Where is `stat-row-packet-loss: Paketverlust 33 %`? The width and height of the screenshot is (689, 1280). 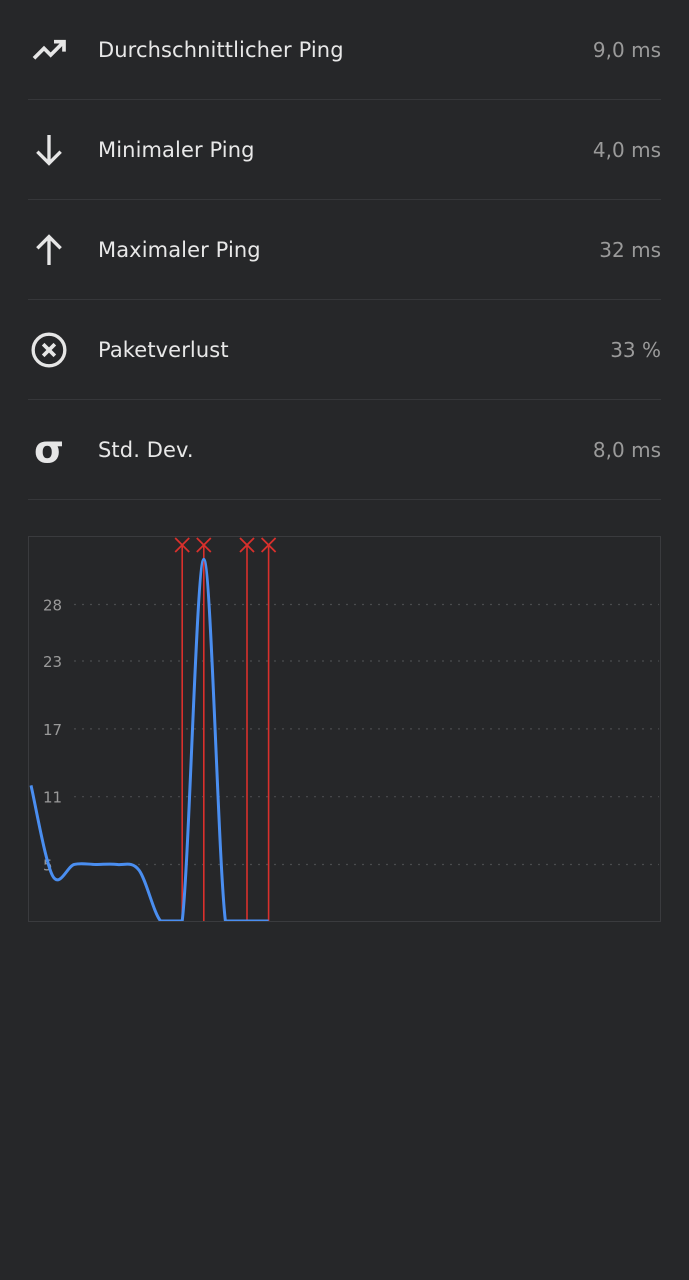
stat-row-packet-loss: Paketverlust 33 % is located at coordinates (344, 350).